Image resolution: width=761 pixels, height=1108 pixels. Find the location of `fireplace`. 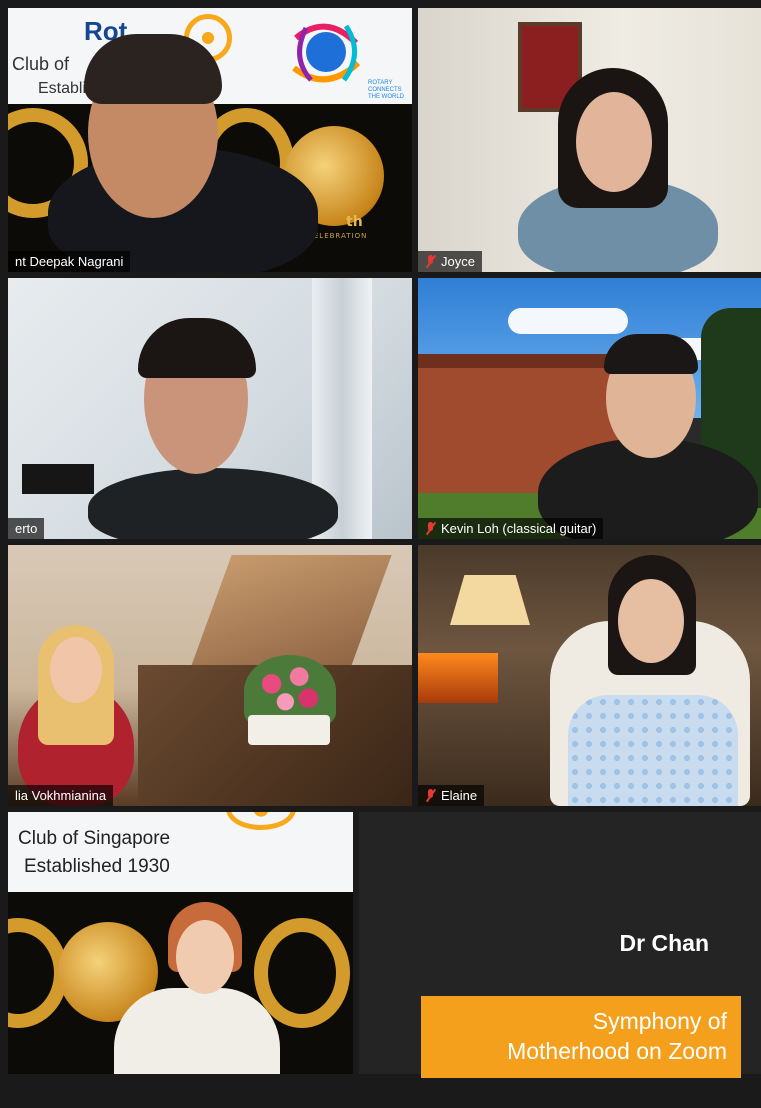

fireplace is located at coordinates (458, 678).